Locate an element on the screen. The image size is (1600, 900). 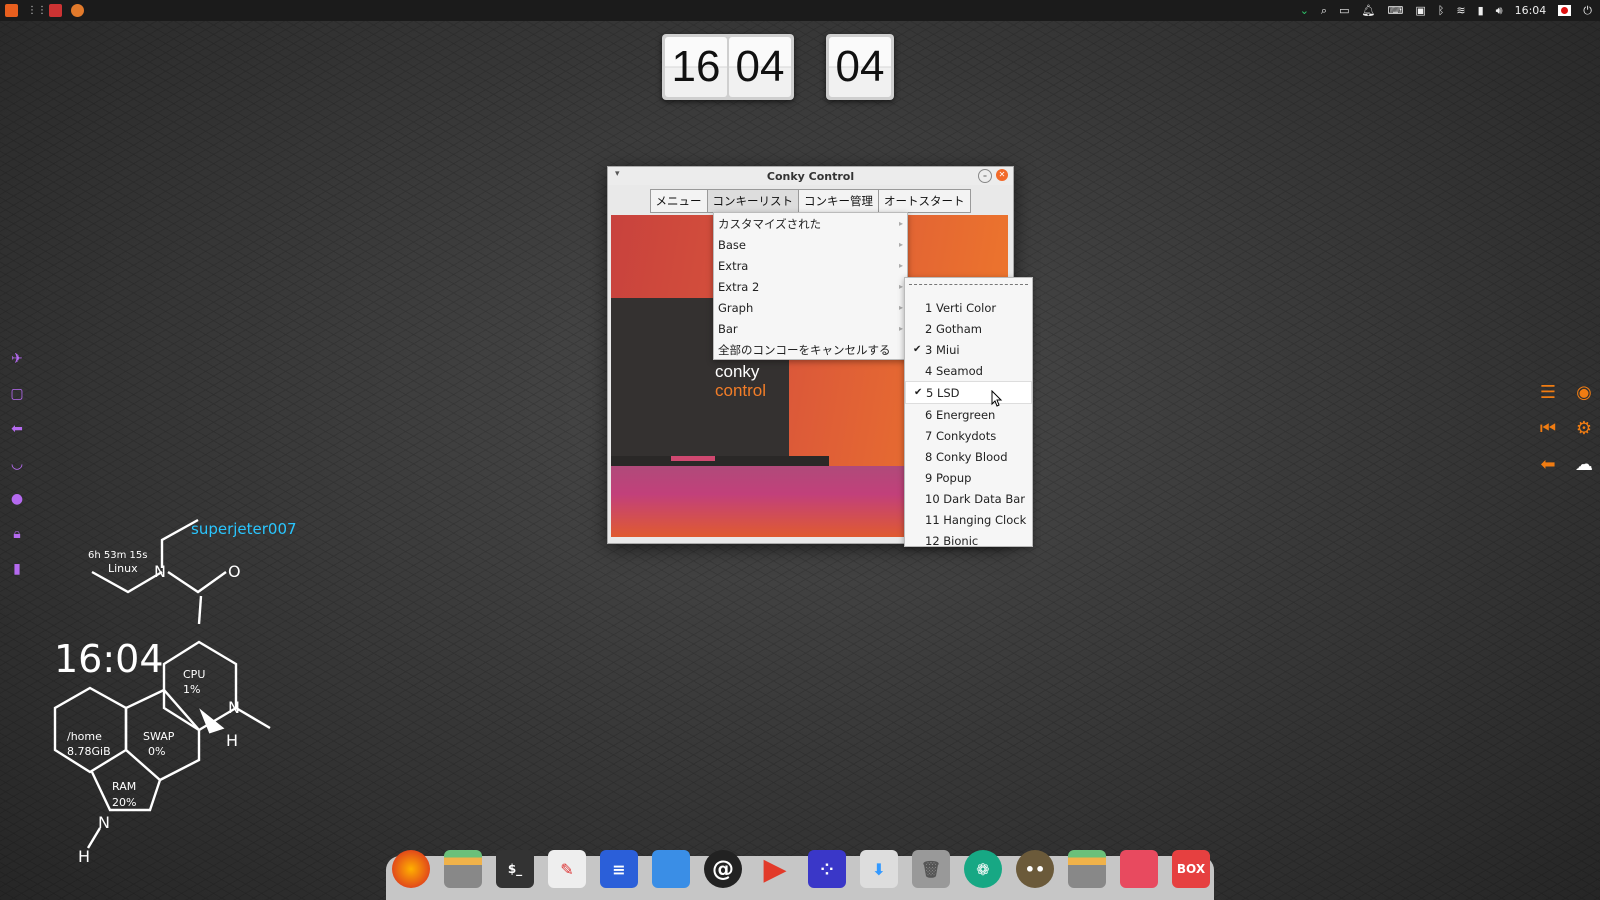
menu-item-bar: Bar ▸ is located at coordinates (810, 328).